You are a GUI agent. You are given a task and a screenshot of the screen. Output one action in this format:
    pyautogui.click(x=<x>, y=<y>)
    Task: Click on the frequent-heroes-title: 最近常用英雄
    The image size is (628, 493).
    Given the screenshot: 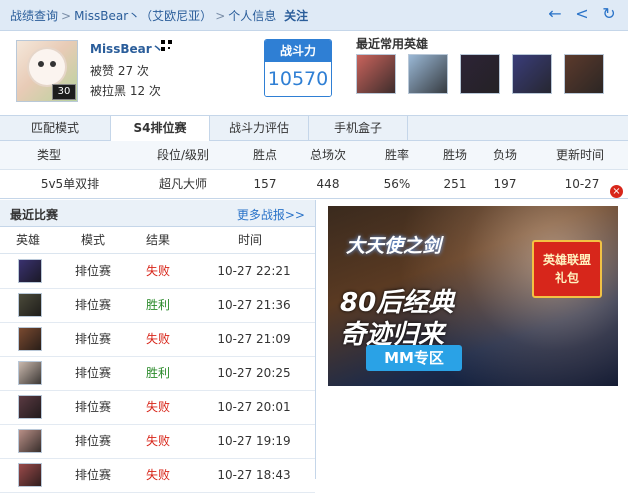 What is the action you would take?
    pyautogui.click(x=392, y=44)
    